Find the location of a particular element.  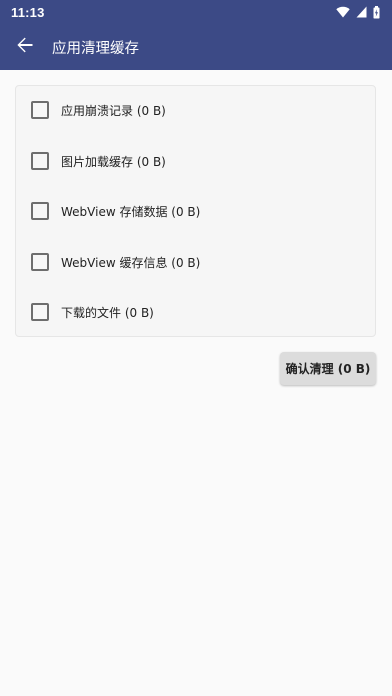

confirm-clean-button: 确认清理 (0 B) is located at coordinates (328, 368).